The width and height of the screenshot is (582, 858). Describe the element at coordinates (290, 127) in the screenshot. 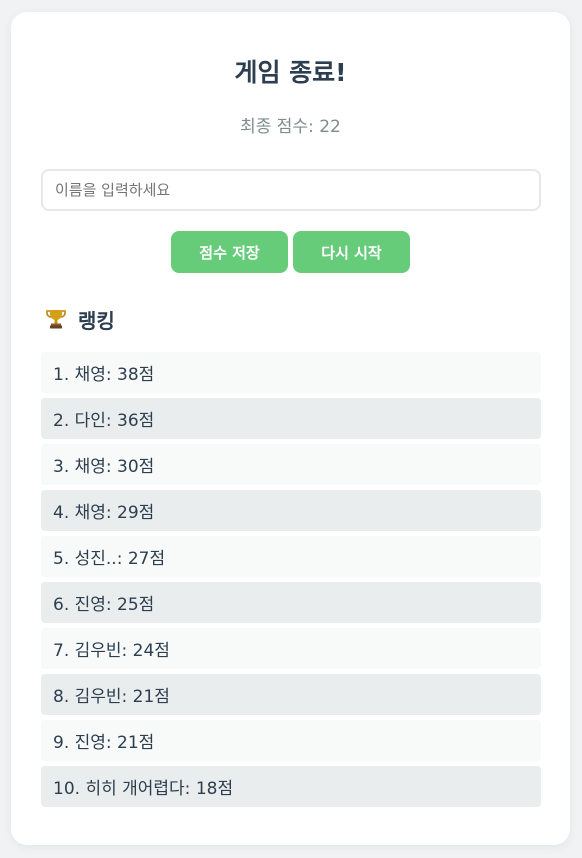

I see `final-score: 최종 점수: 22` at that location.